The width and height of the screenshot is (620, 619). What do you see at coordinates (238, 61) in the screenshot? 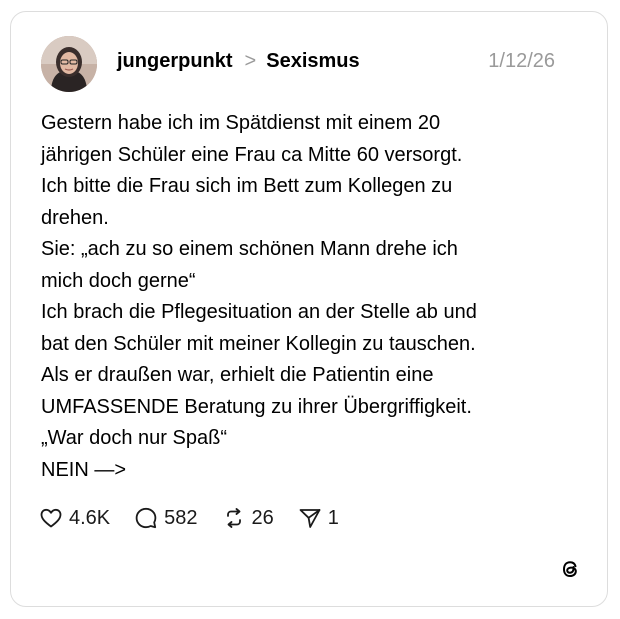
I see `post-header: jungerpunkt > Sexismus` at bounding box center [238, 61].